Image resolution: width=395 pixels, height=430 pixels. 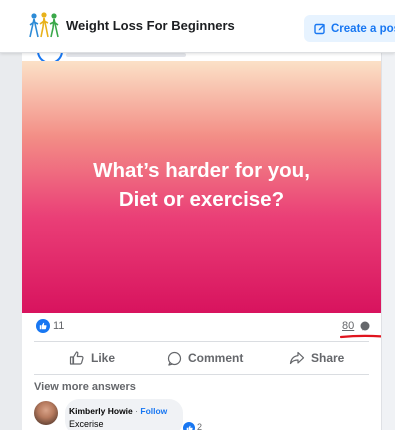 I want to click on view-more-answers-link: View more answers, so click(x=85, y=387).